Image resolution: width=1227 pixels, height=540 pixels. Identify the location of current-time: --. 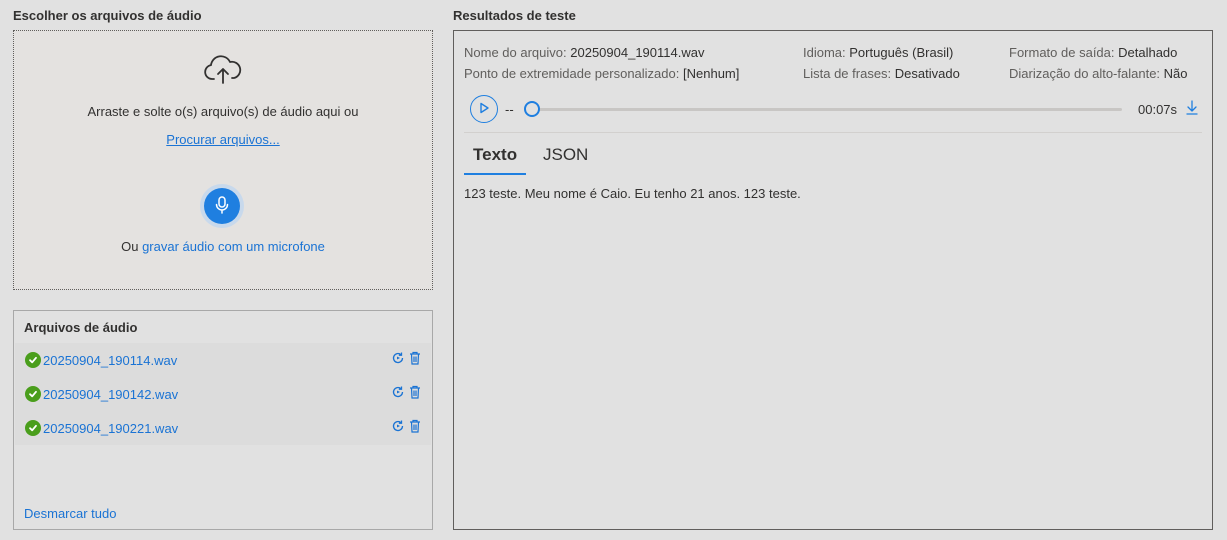
(509, 109).